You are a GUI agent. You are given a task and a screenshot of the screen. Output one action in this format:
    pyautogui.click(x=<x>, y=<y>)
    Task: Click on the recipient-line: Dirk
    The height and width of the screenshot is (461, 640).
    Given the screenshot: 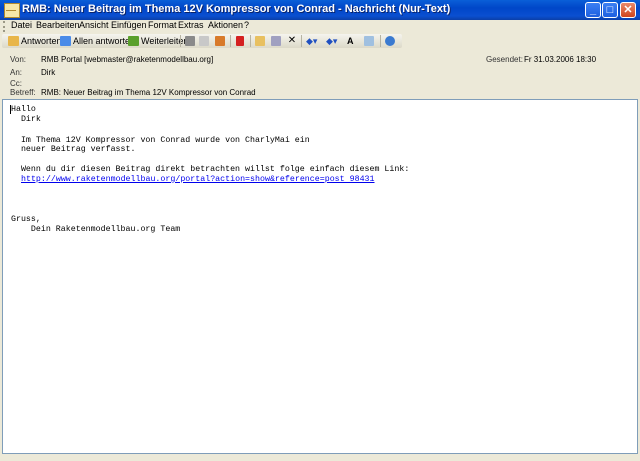 What is the action you would take?
    pyautogui.click(x=26, y=119)
    